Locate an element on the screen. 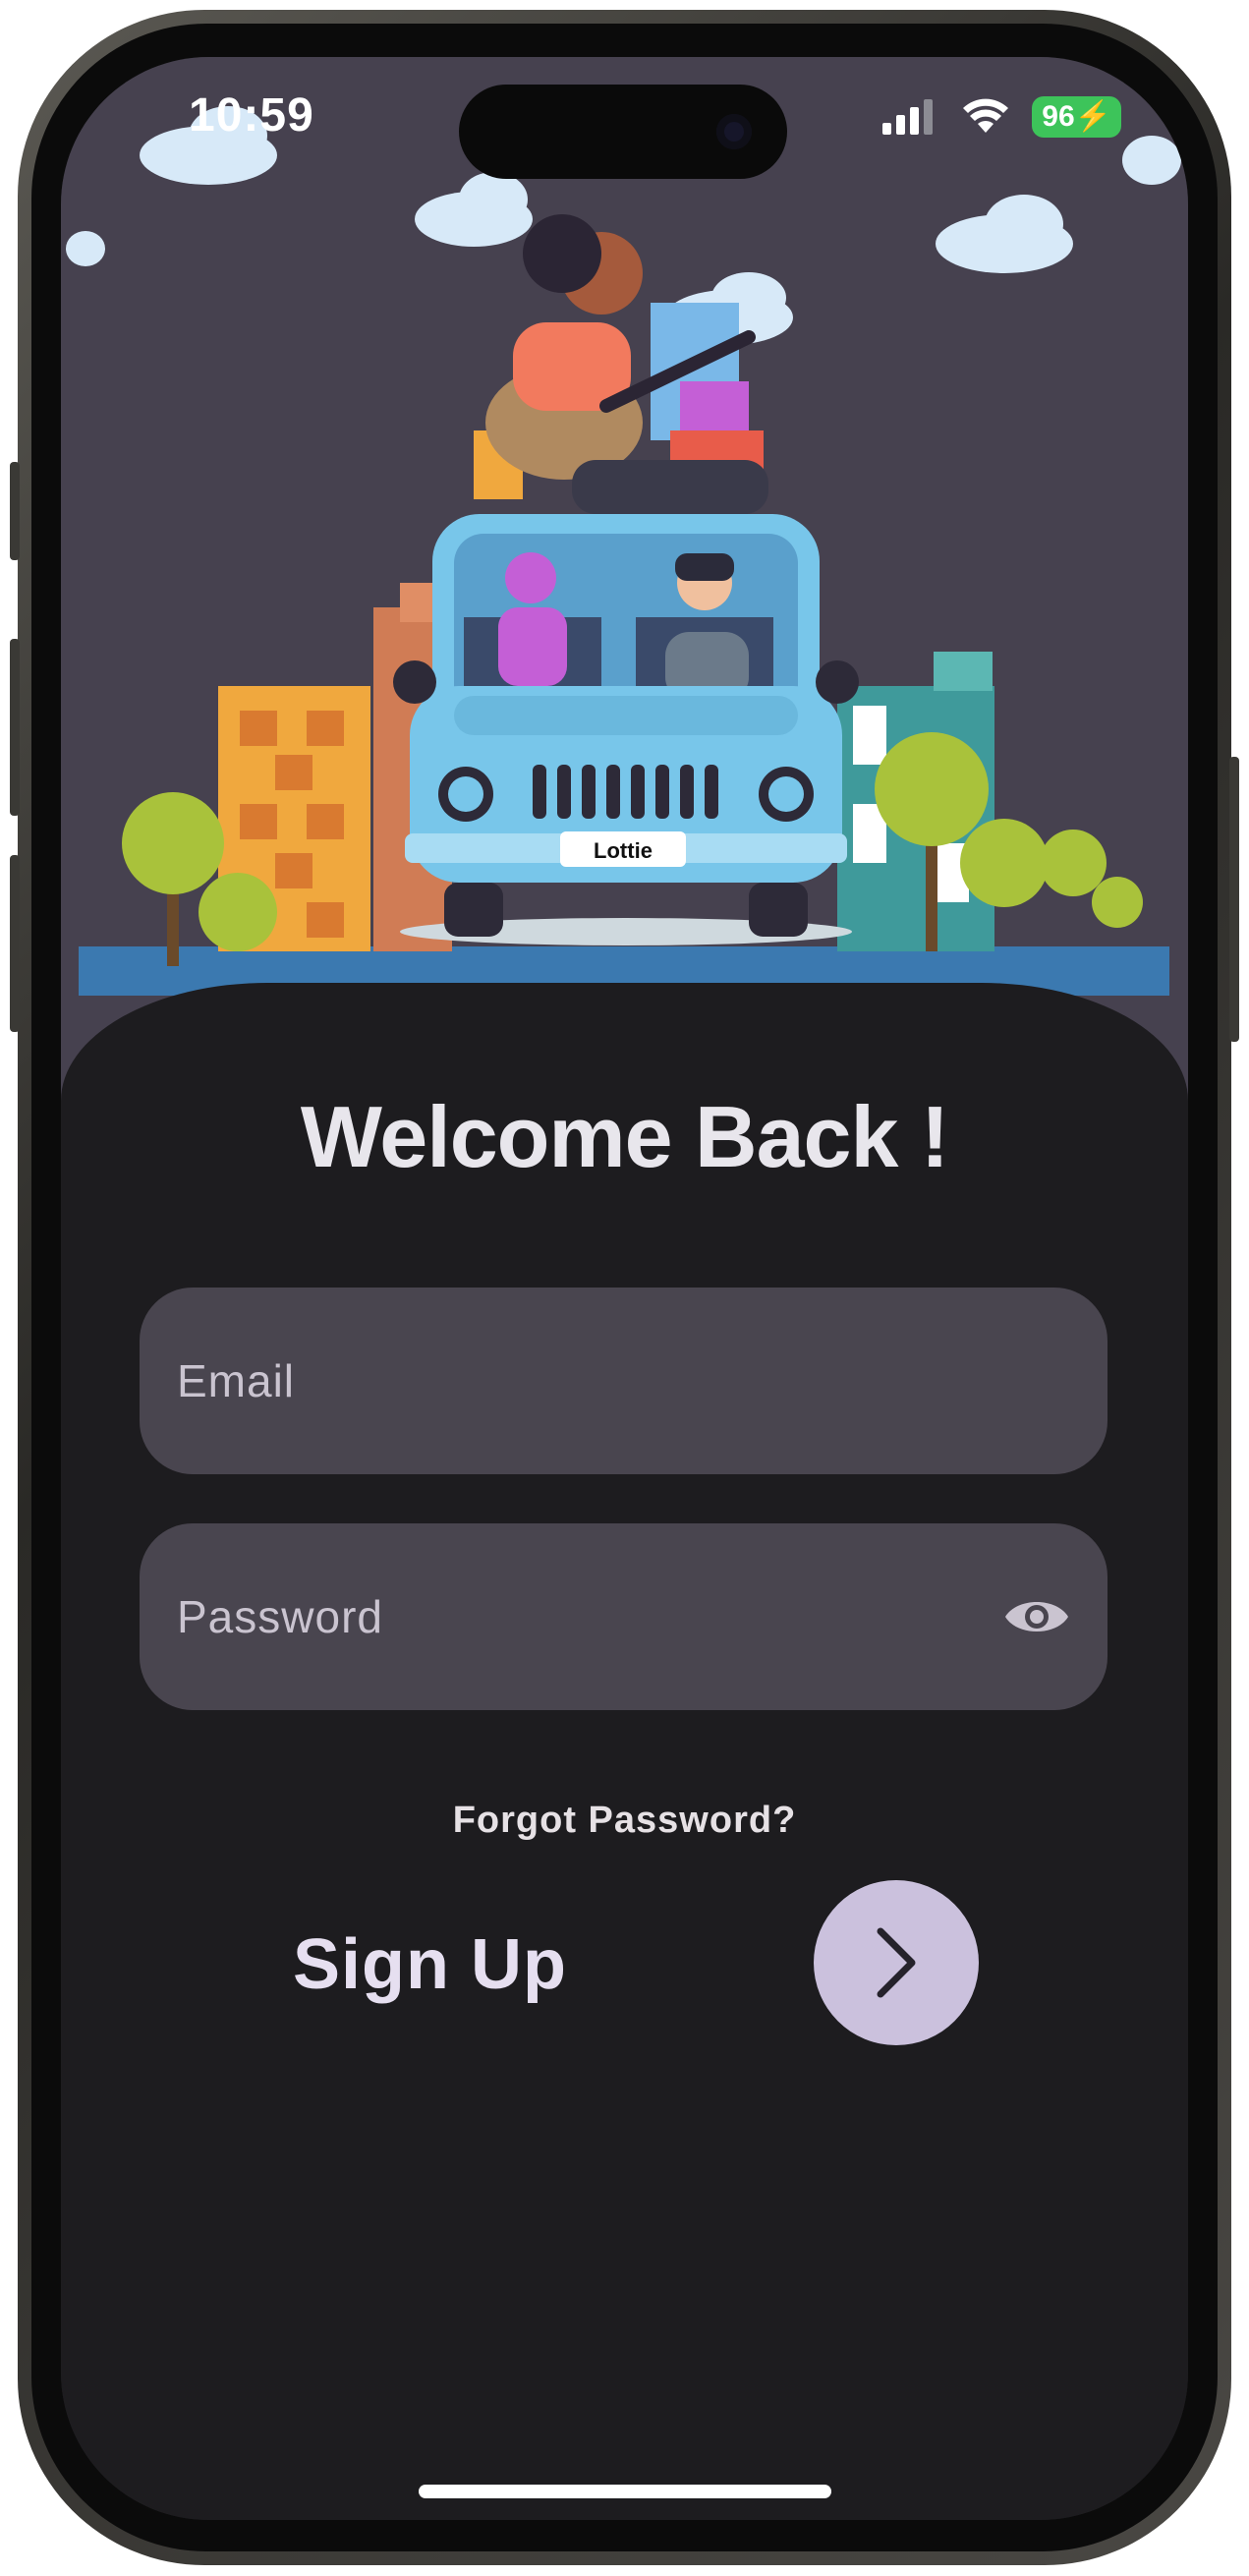  page-title: Welcome Back ! is located at coordinates (624, 1136).